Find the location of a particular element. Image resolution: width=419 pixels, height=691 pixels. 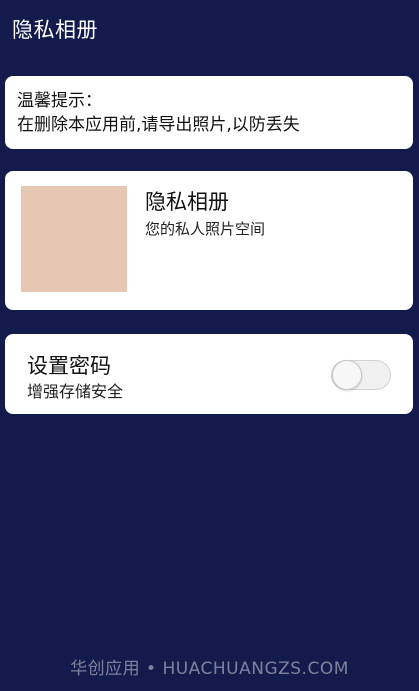

set-password-card: 设置密码 增强存储安全 is located at coordinates (209, 374).